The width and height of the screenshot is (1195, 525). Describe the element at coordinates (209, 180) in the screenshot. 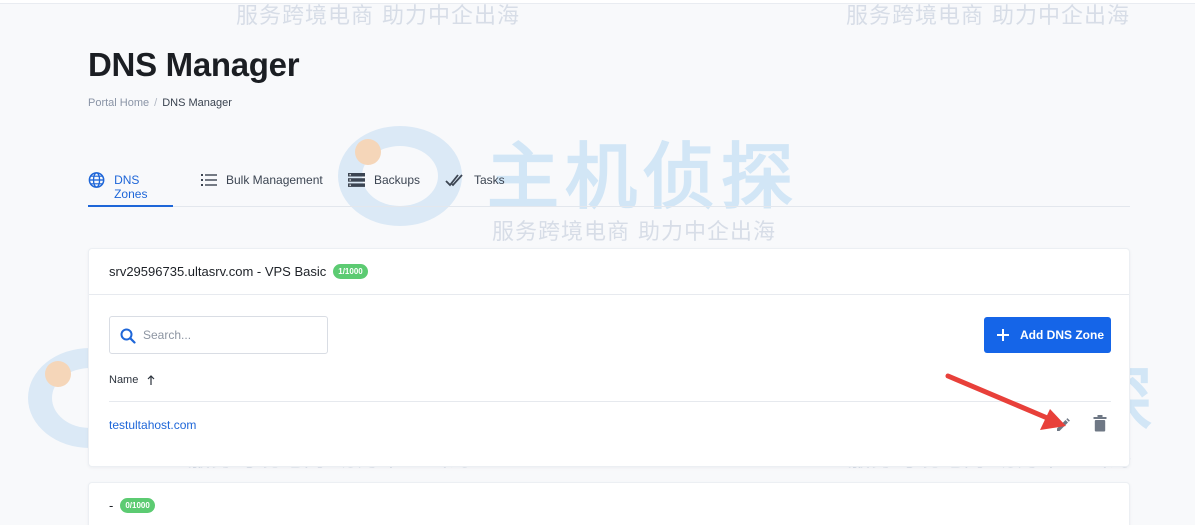

I see `list-icon` at that location.